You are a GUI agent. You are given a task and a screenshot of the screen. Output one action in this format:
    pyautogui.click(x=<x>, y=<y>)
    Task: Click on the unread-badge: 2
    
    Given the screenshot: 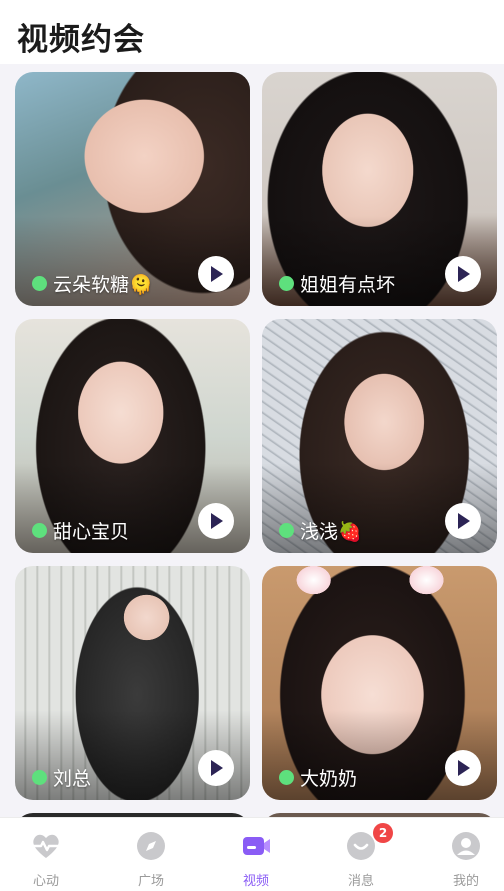 What is the action you would take?
    pyautogui.click(x=383, y=833)
    